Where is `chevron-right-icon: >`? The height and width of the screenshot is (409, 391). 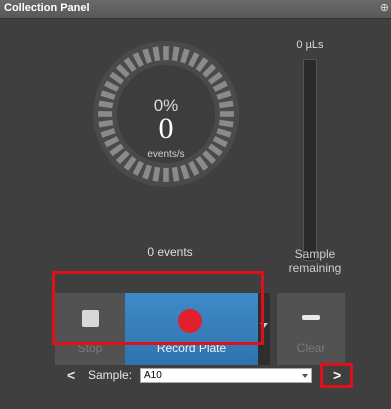 chevron-right-icon: > is located at coordinates (337, 375).